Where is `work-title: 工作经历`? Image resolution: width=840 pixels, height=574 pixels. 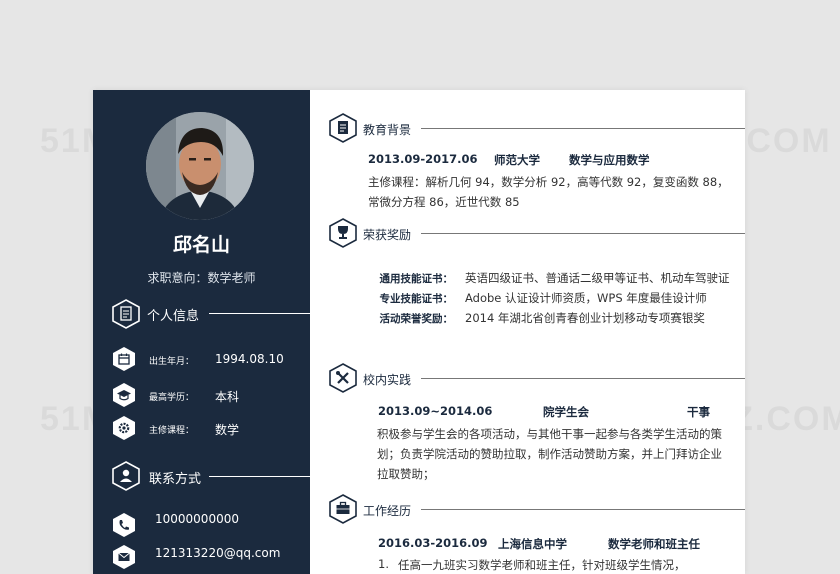 work-title: 工作经历 is located at coordinates (387, 511).